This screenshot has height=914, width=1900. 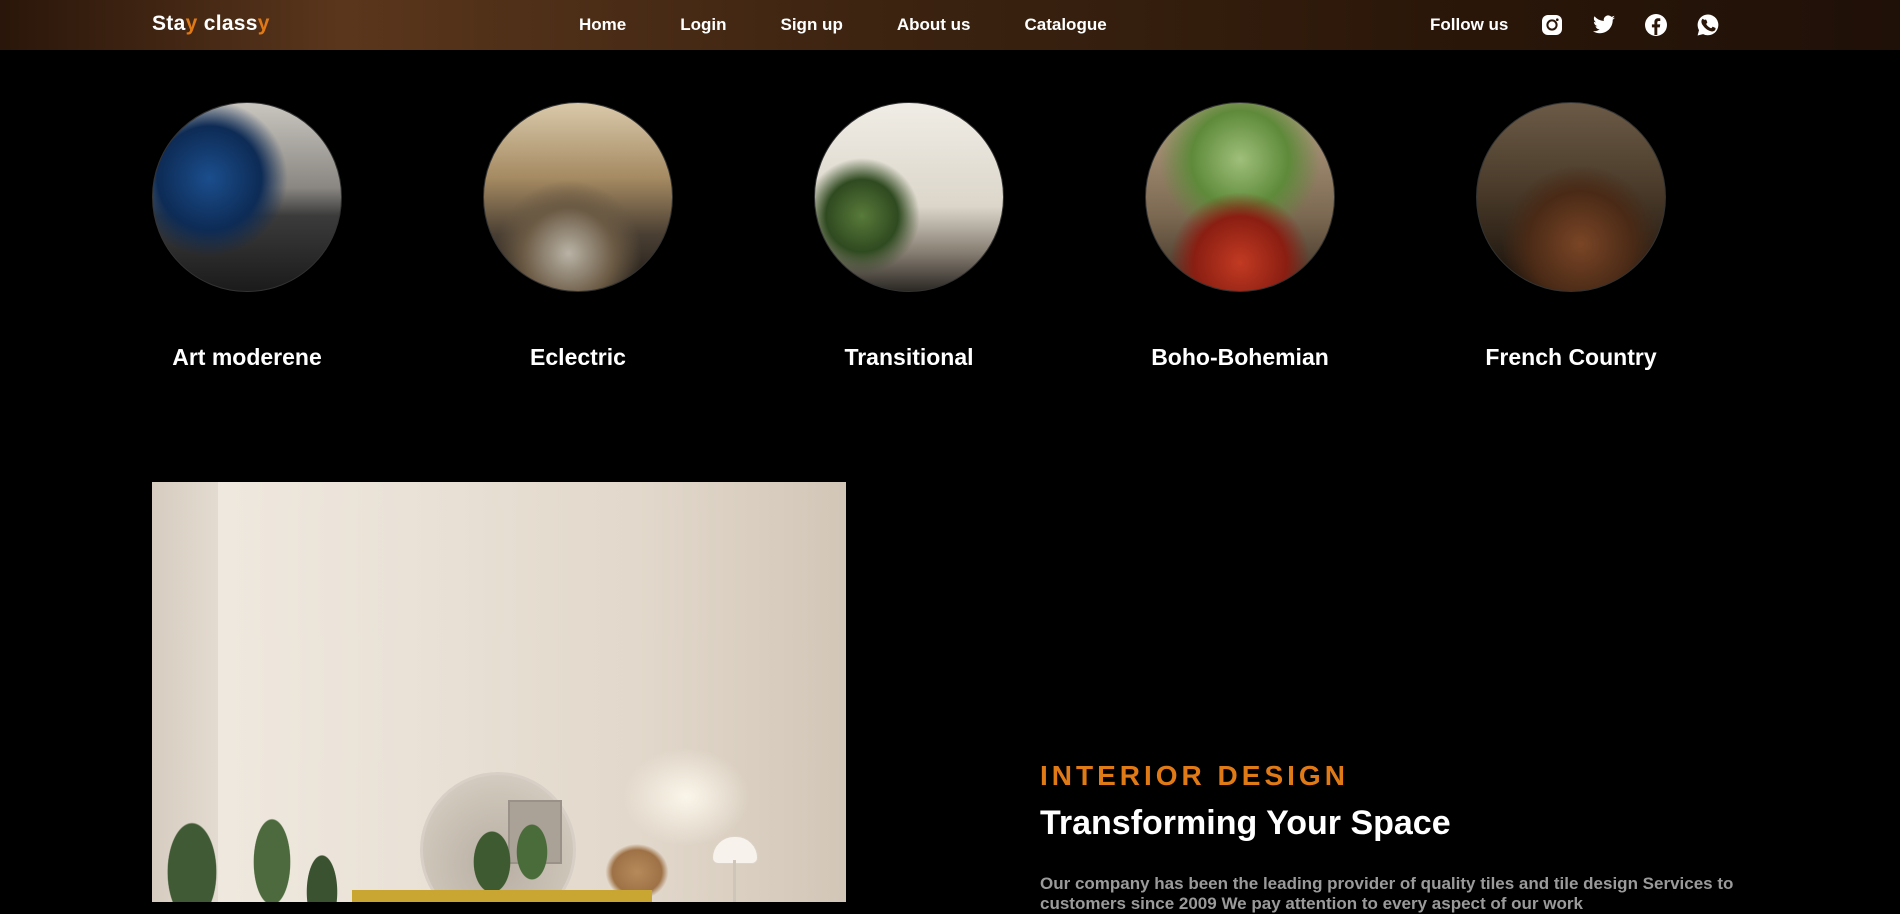 I want to click on style-image-art-moderne, so click(x=247, y=197).